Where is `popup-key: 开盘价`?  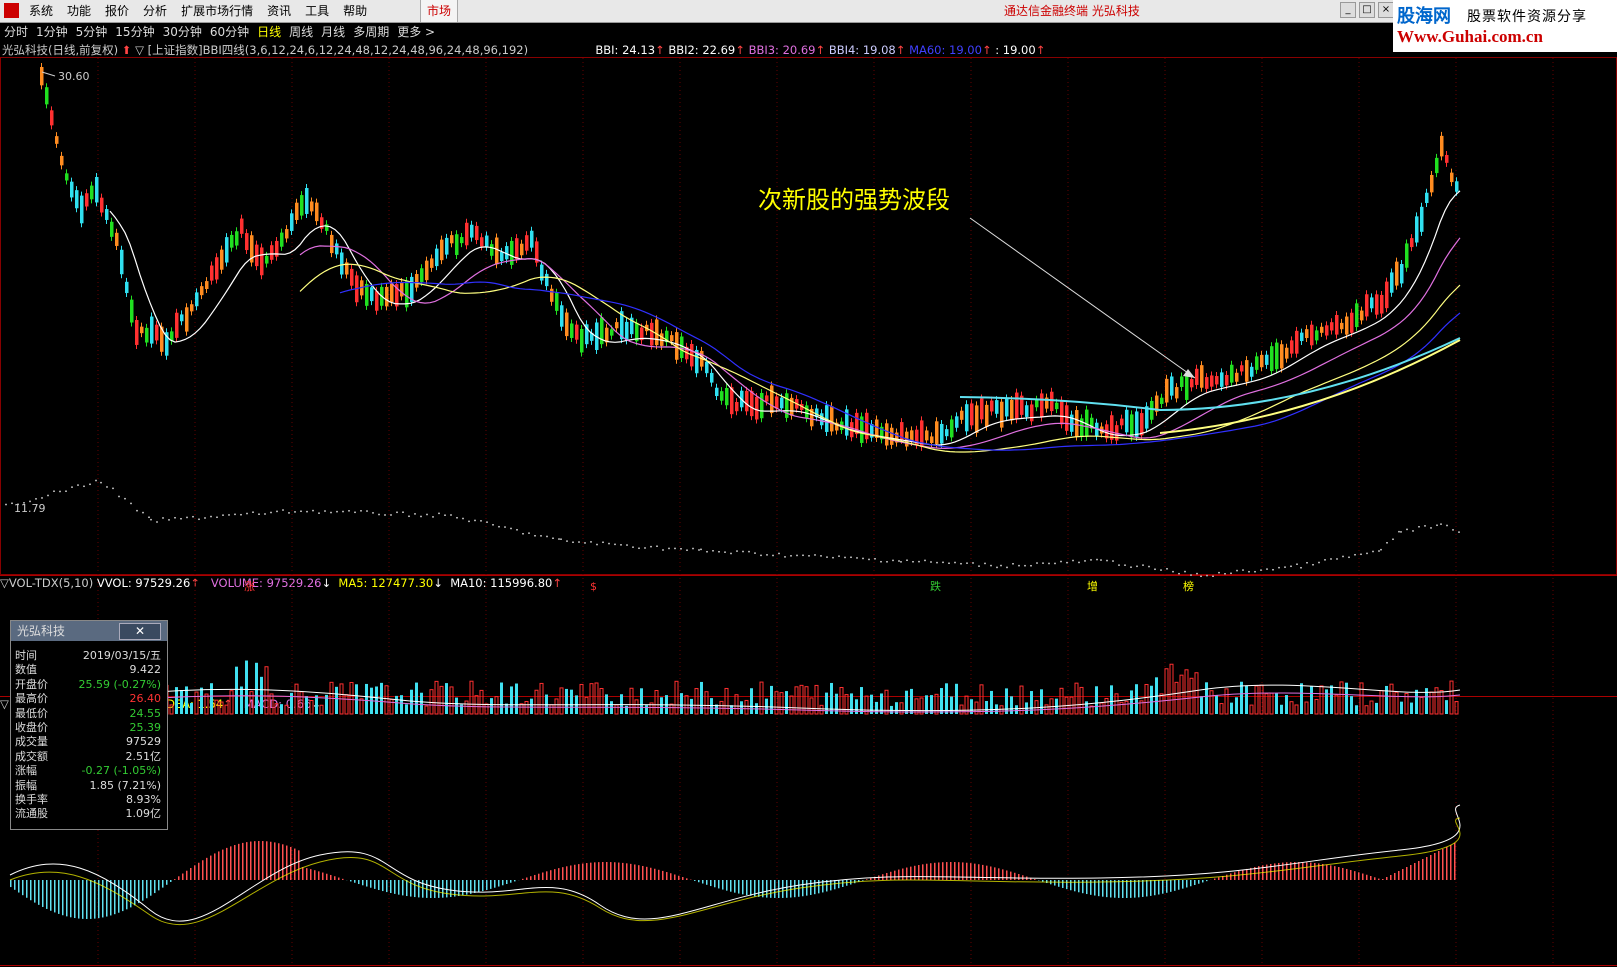 popup-key: 开盘价 is located at coordinates (31, 684).